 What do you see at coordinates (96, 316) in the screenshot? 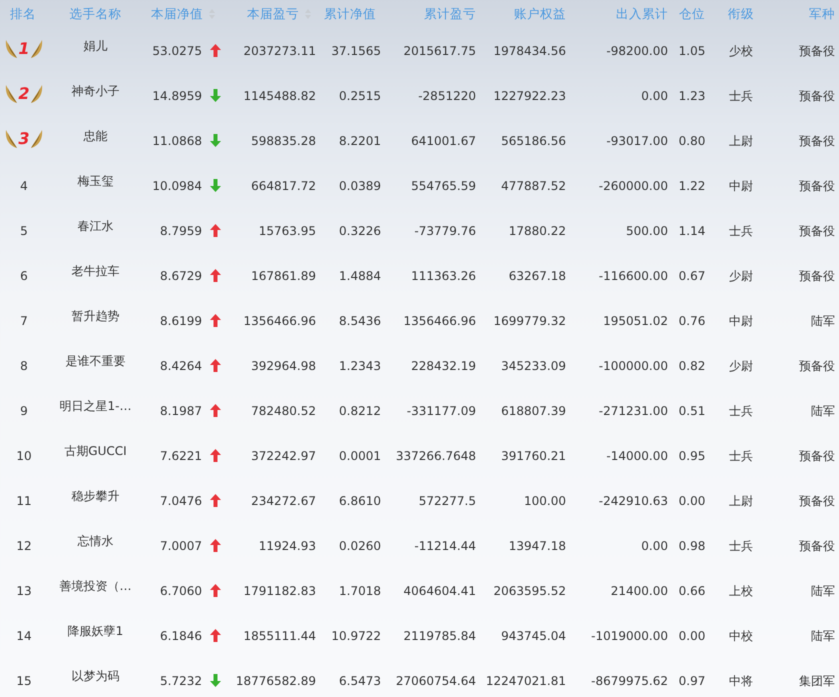
I see `player-name: 暂升趋势` at bounding box center [96, 316].